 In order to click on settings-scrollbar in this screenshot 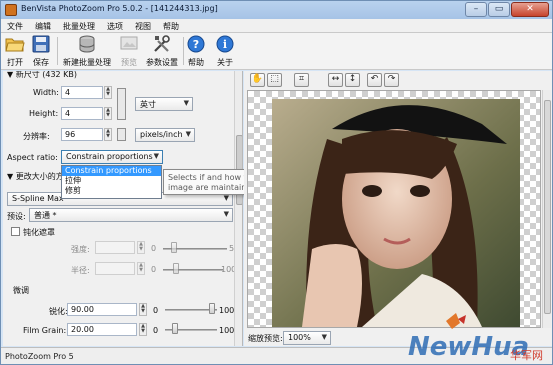, I will do `click(238, 208)`.